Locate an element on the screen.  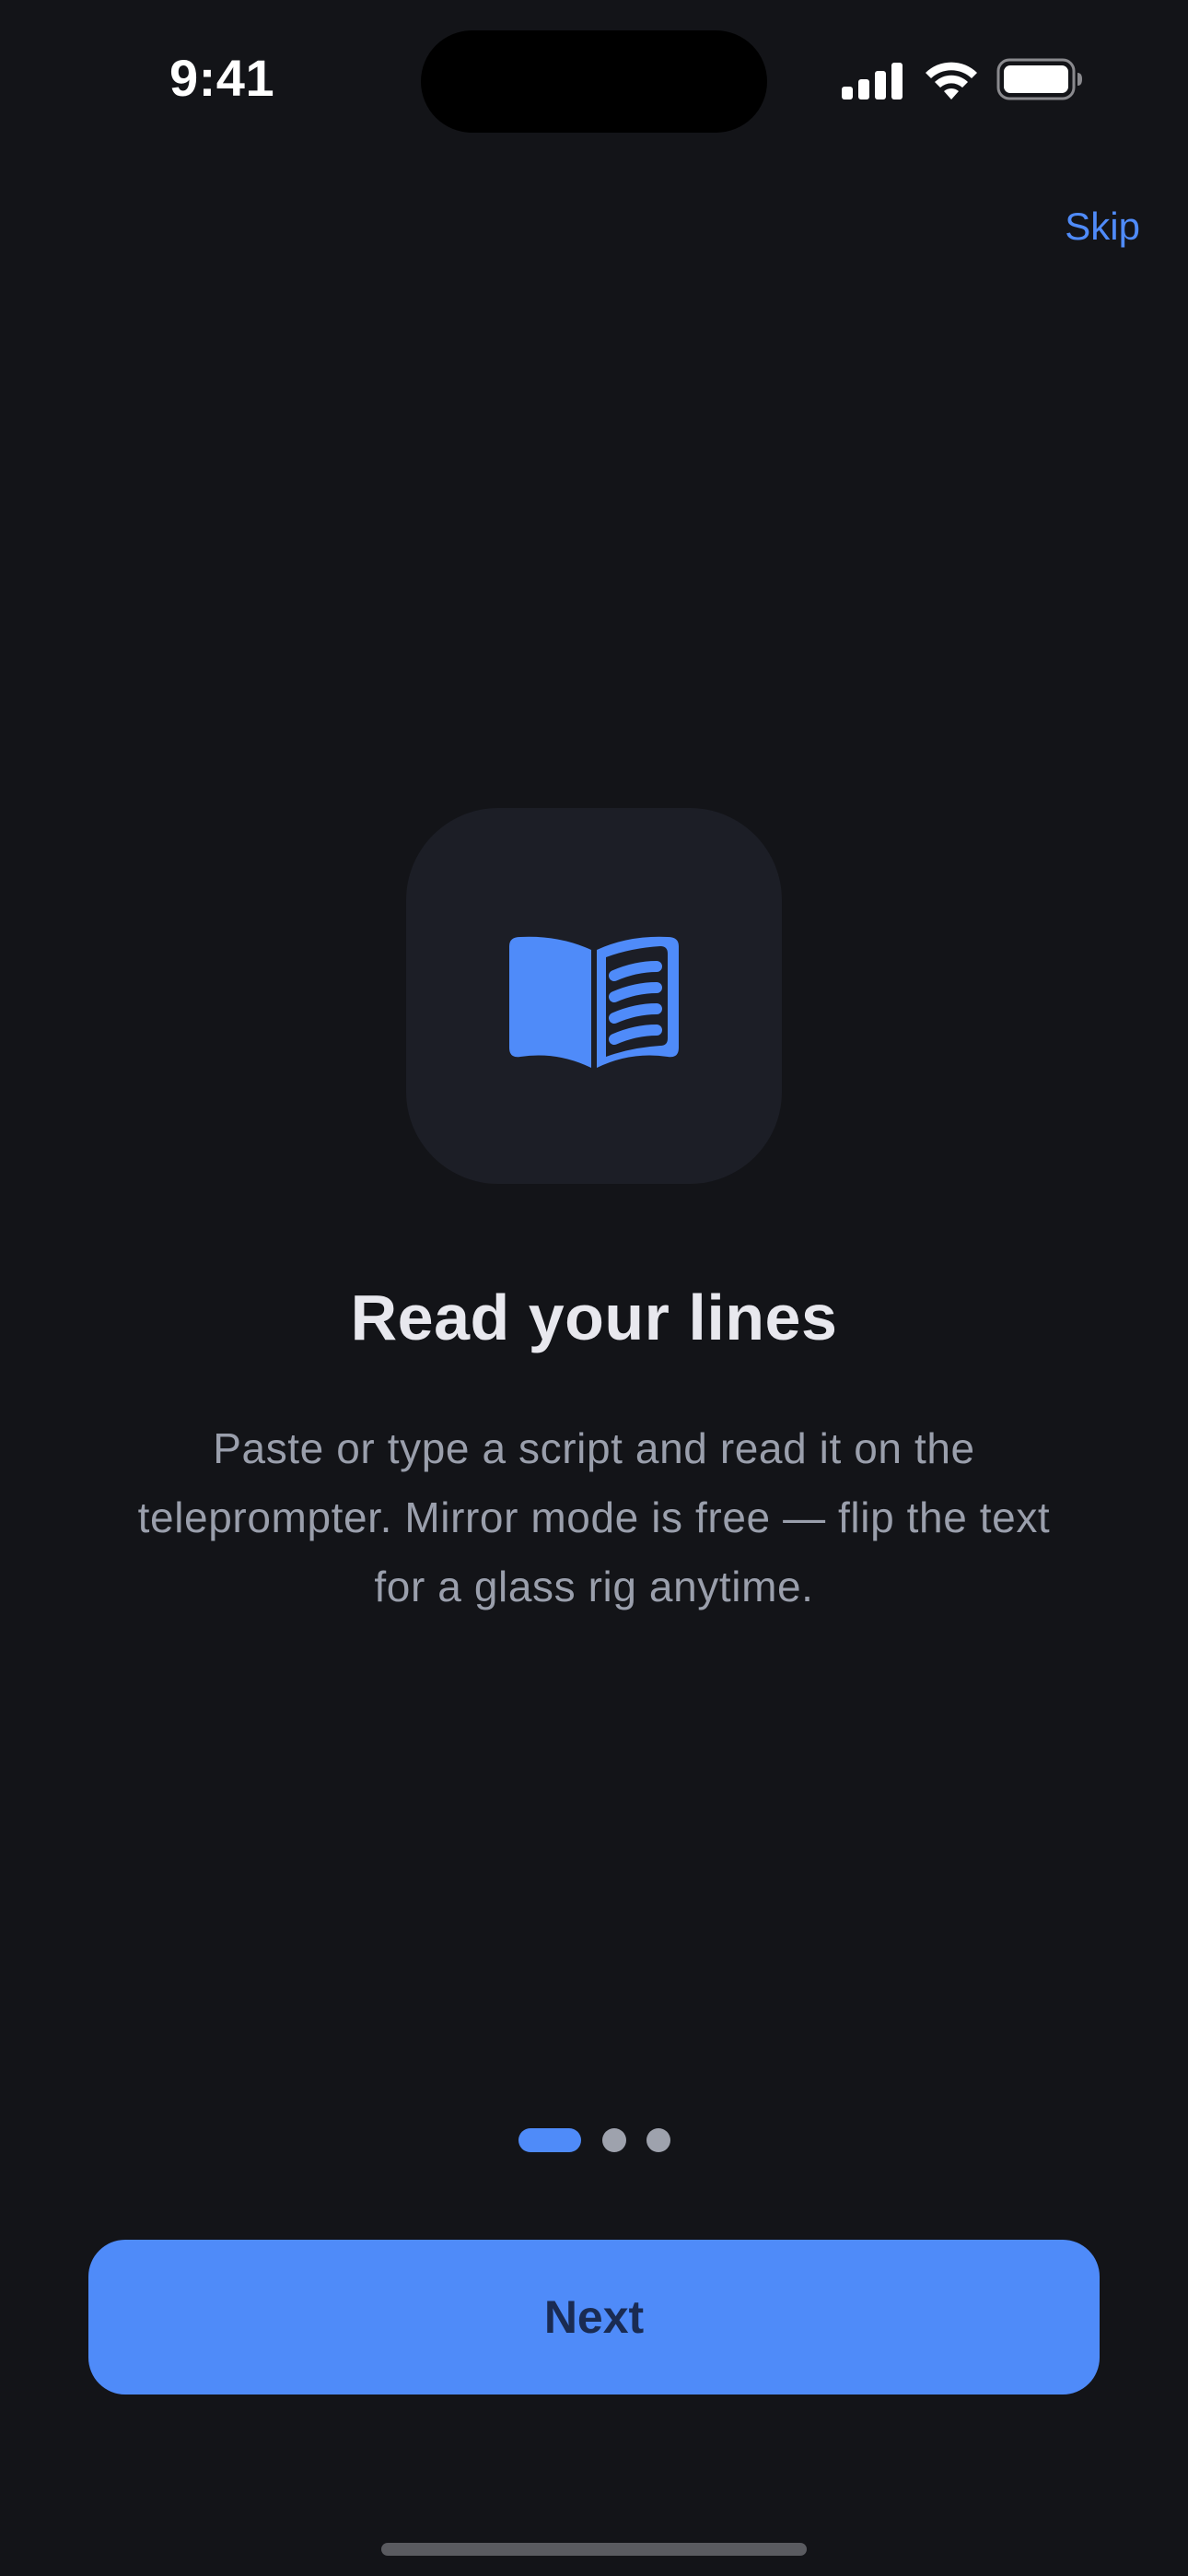
page-indicator is located at coordinates (596, 2140).